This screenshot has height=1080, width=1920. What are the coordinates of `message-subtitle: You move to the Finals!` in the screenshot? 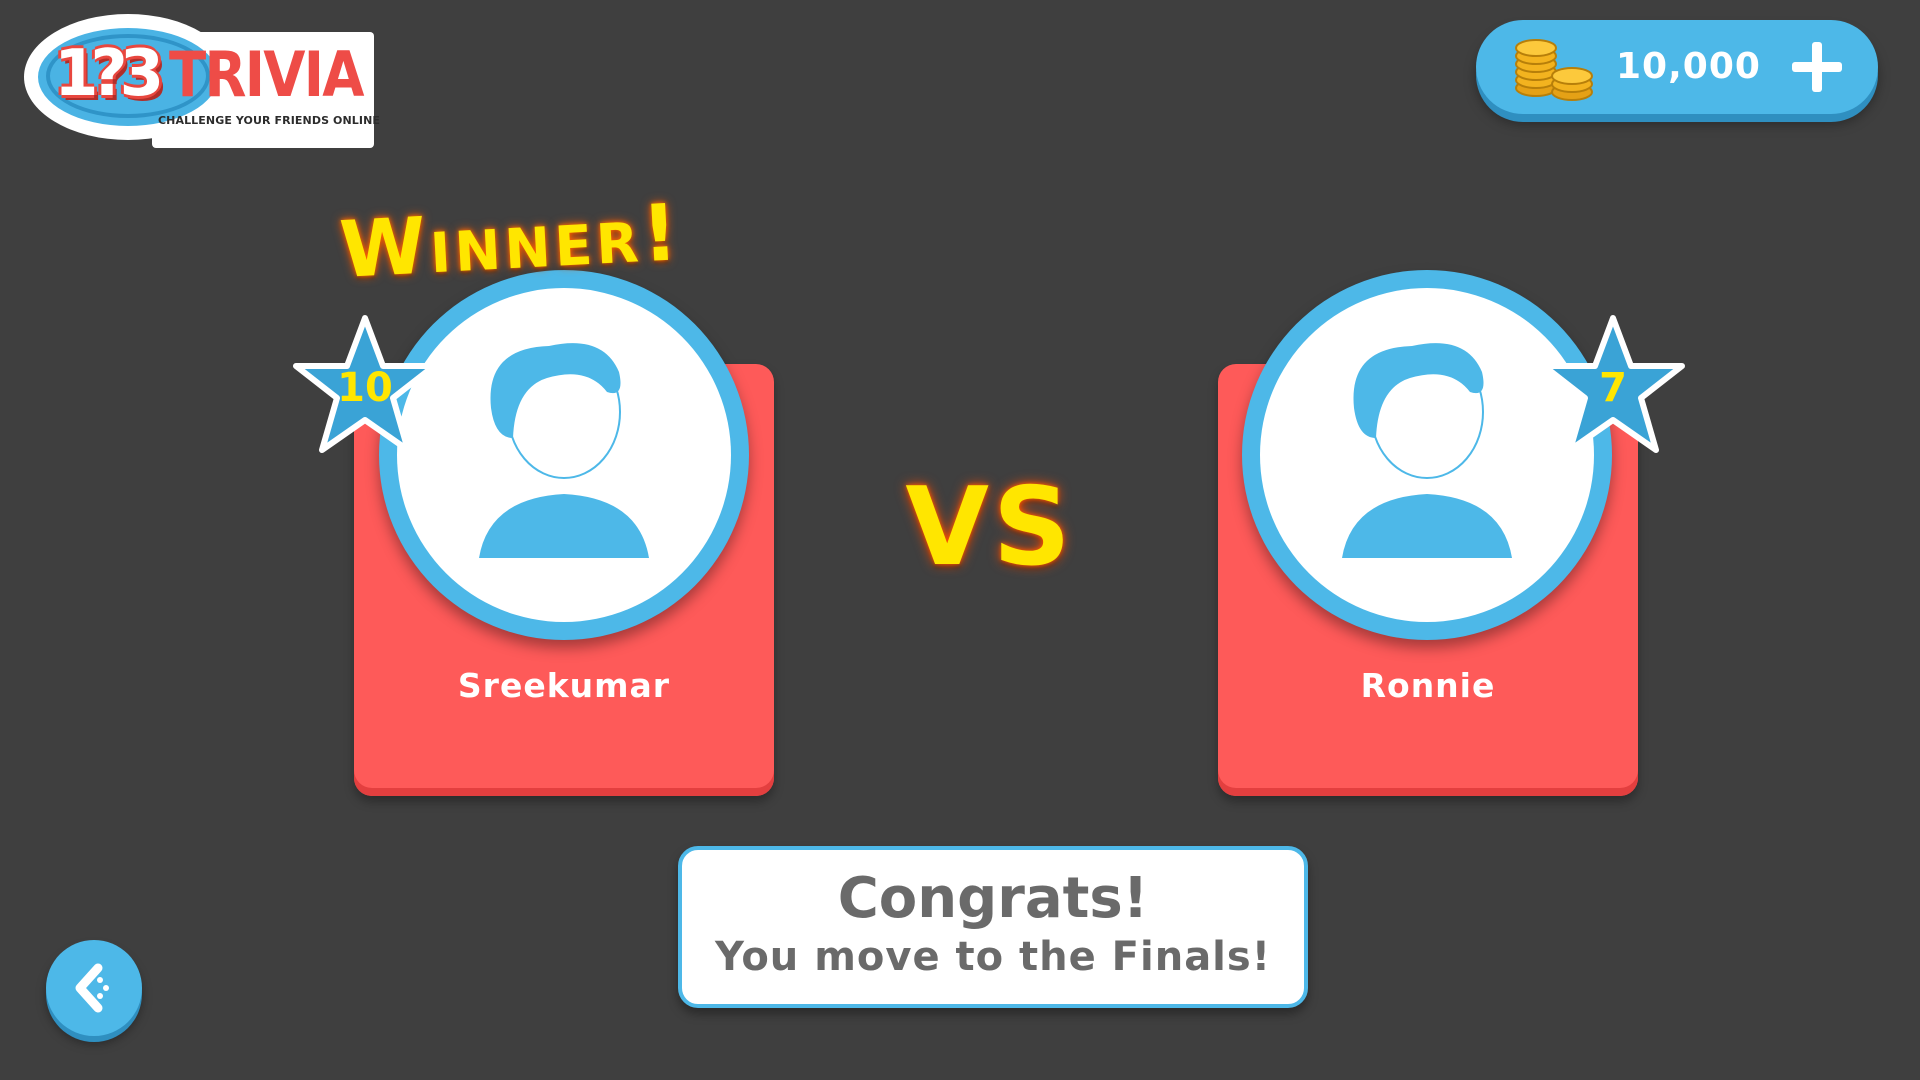 It's located at (993, 957).